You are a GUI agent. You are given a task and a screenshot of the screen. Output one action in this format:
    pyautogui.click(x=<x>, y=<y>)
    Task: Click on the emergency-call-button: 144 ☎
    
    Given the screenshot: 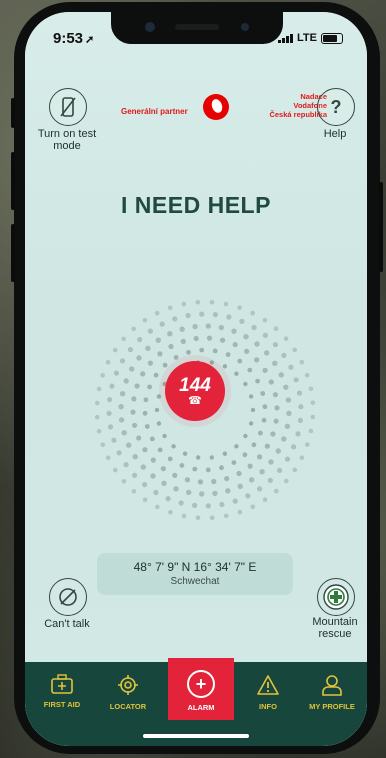 What is the action you would take?
    pyautogui.click(x=195, y=391)
    